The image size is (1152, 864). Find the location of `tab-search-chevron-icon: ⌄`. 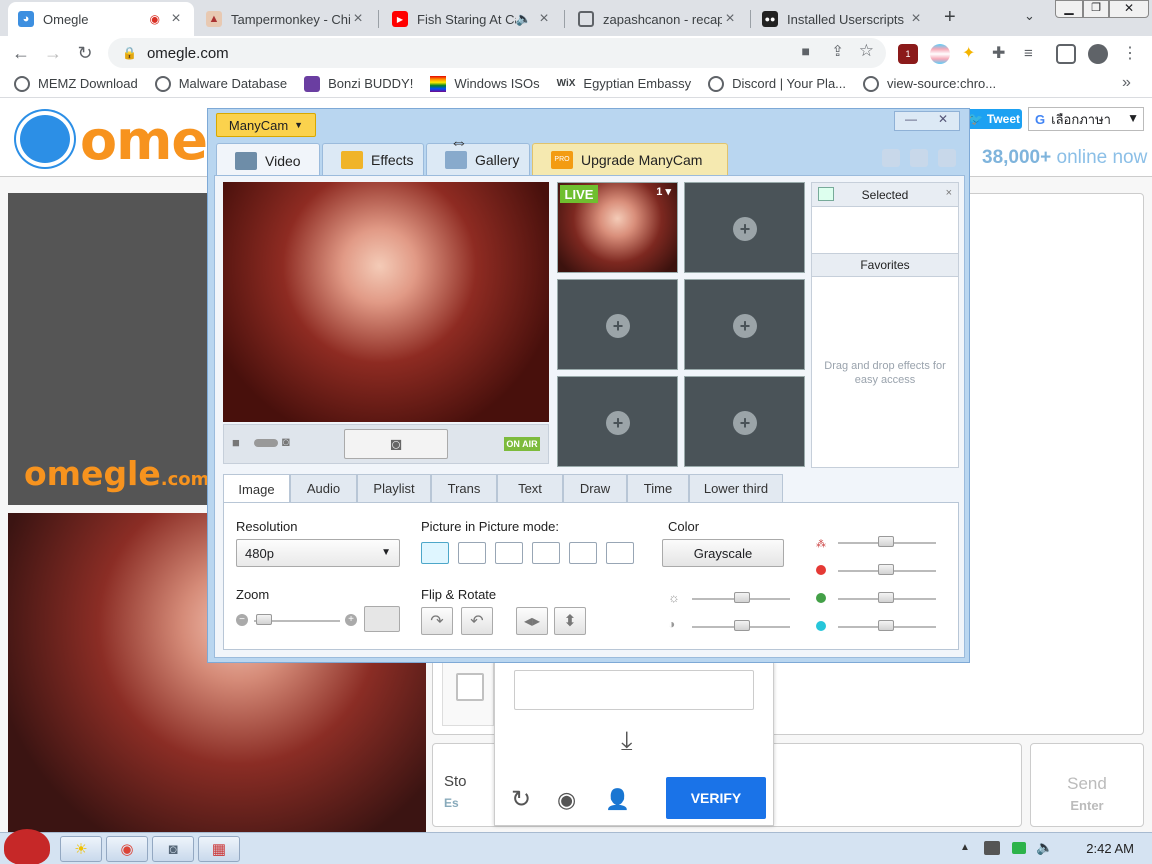

tab-search-chevron-icon: ⌄ is located at coordinates (1029, 16).